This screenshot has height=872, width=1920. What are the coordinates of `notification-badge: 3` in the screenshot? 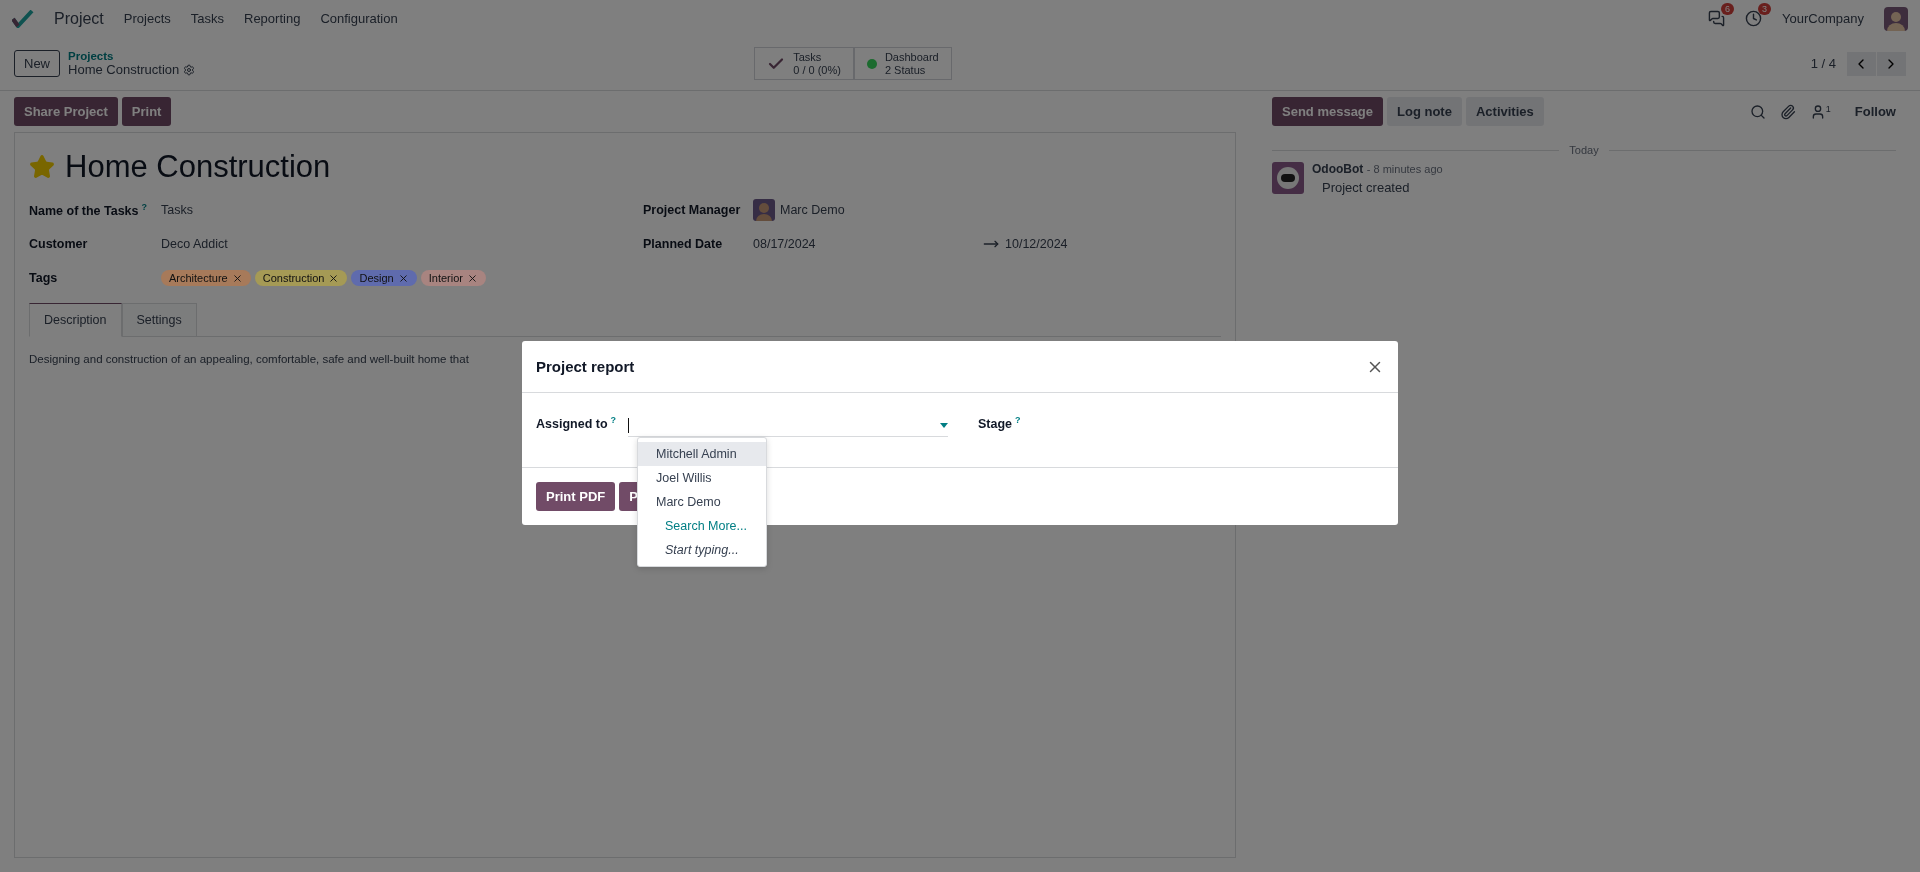 It's located at (1765, 9).